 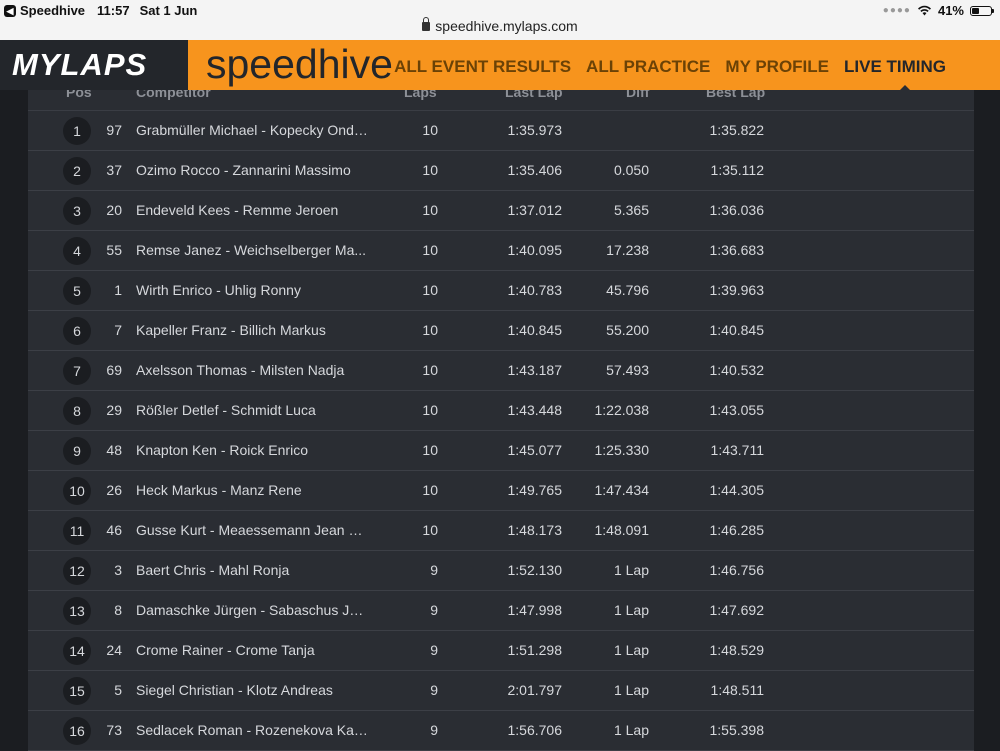 I want to click on multitask-dots-icon: ●●●●, so click(x=897, y=10).